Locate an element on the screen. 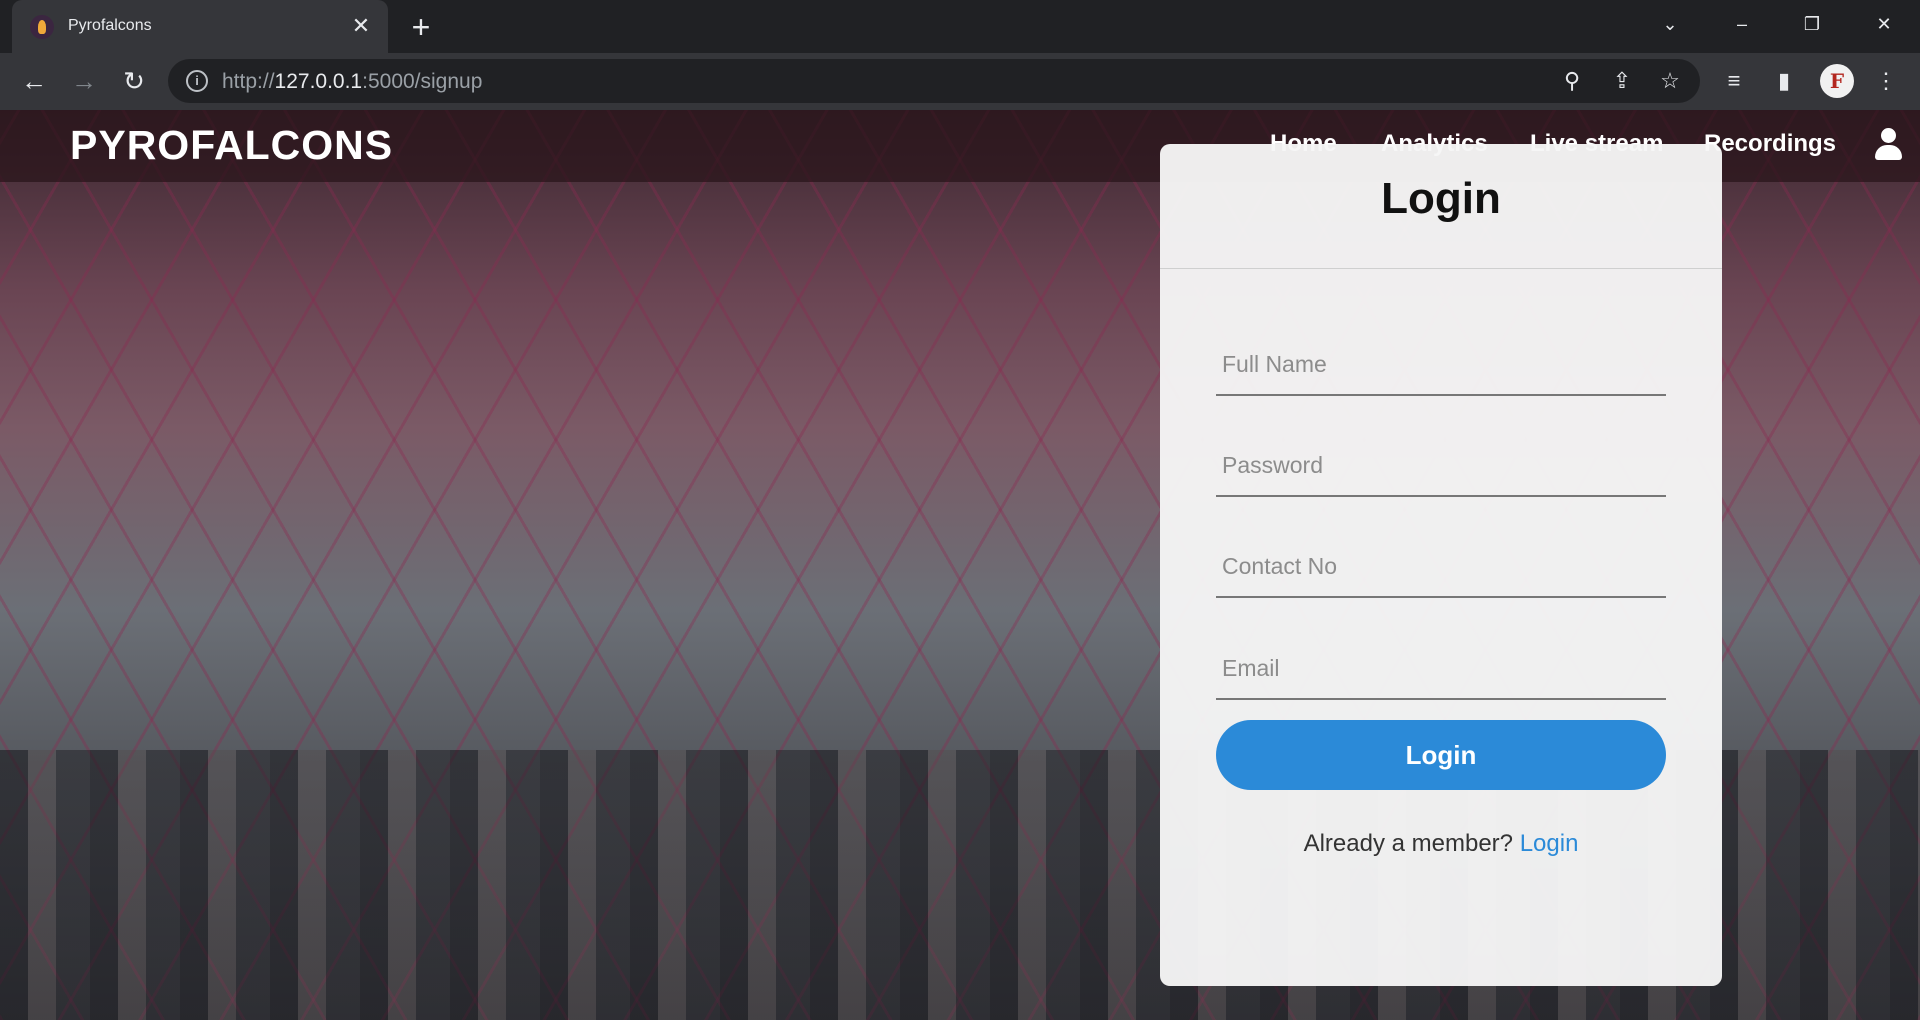 Image resolution: width=1920 pixels, height=1020 pixels. divider is located at coordinates (1441, 268).